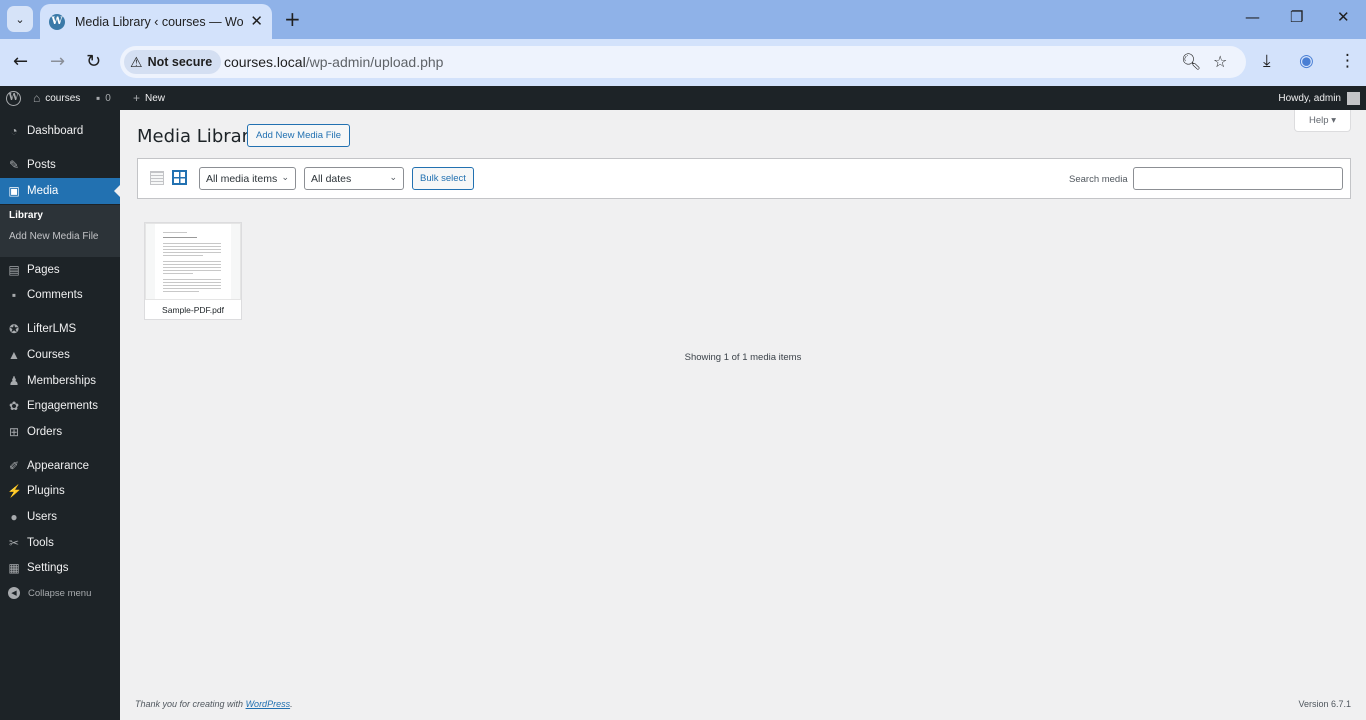 The height and width of the screenshot is (720, 1366). I want to click on sidebar-item-courses: ▲ Courses, so click(60, 355).